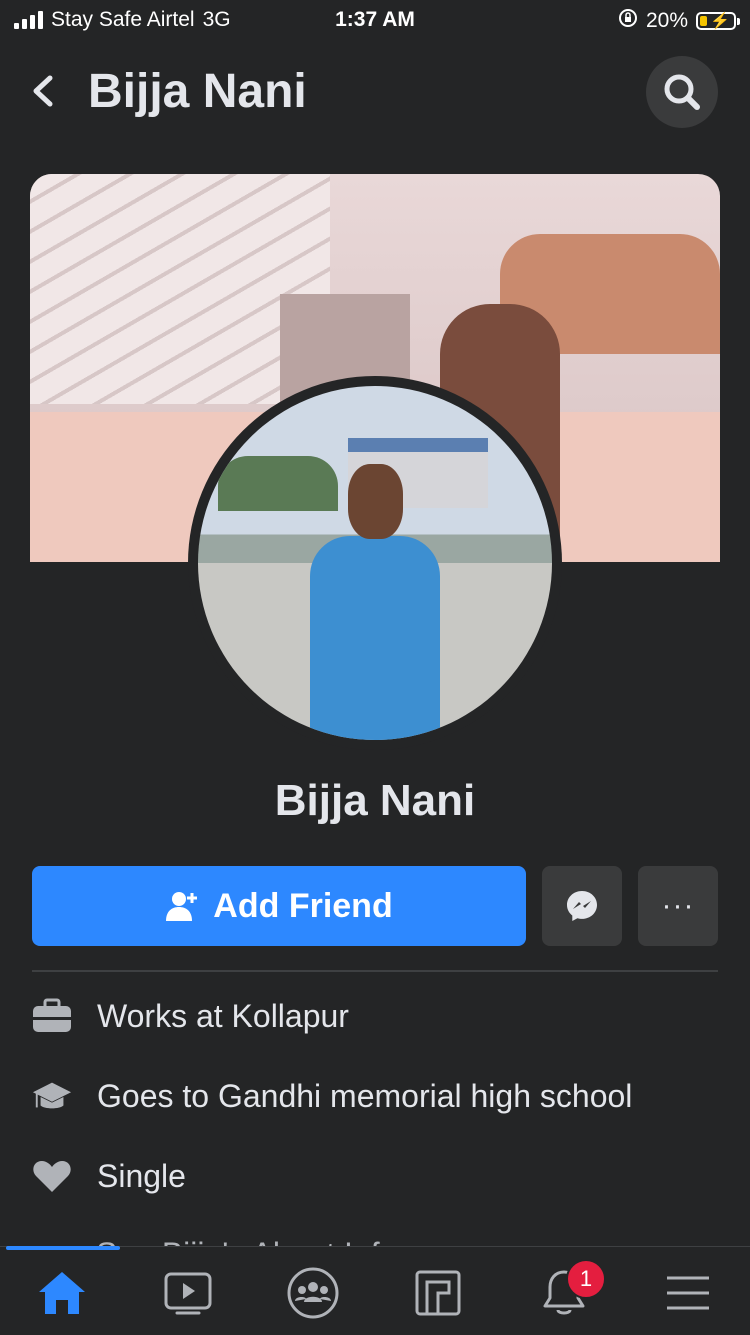 Image resolution: width=750 pixels, height=1335 pixels. I want to click on search-icon, so click(682, 92).